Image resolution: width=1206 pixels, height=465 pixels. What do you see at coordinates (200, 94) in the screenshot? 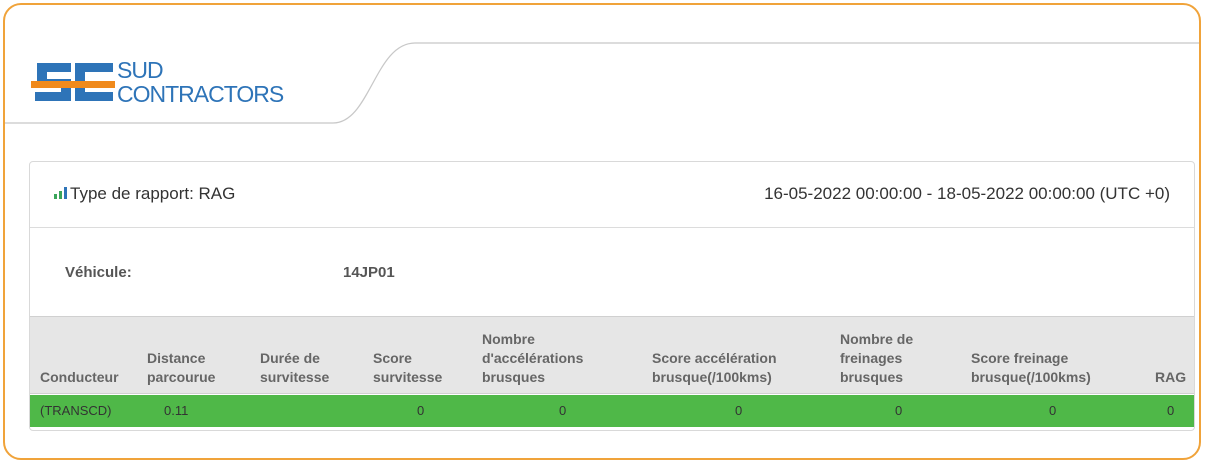
I see `logo-text-line2: CONTRACTORS` at bounding box center [200, 94].